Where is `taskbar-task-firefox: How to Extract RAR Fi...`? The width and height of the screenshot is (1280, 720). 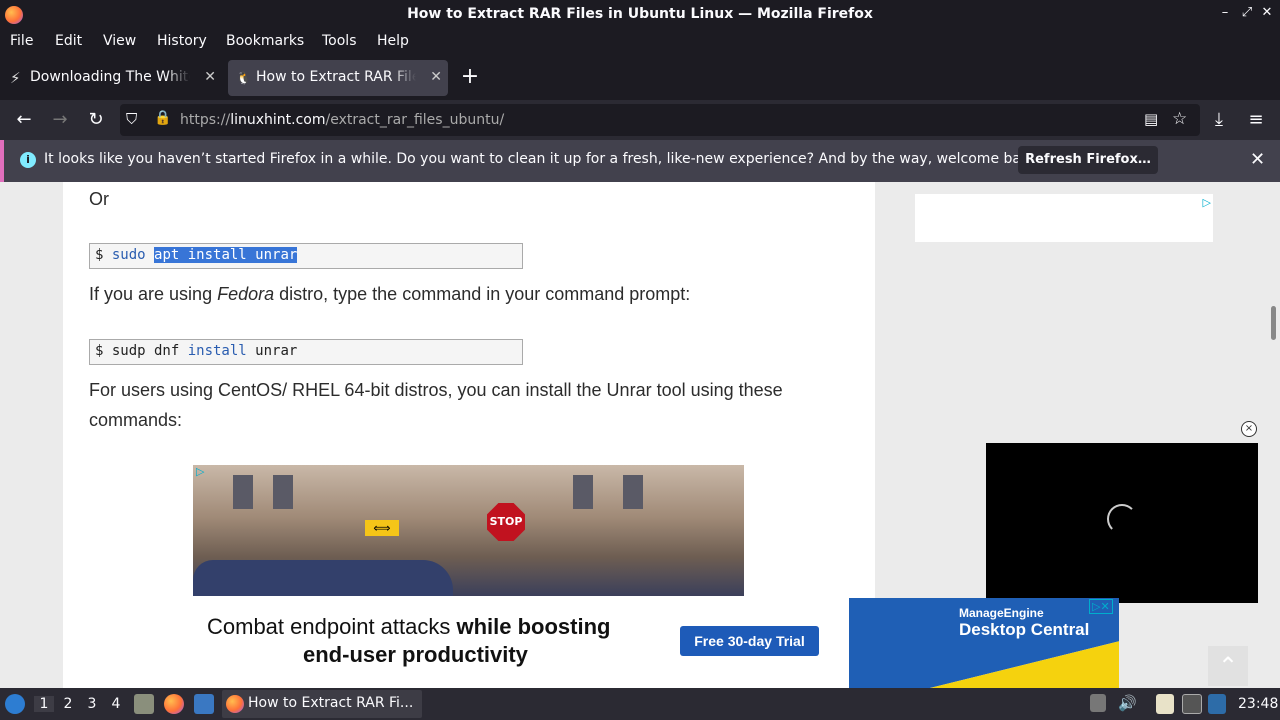 taskbar-task-firefox: How to Extract RAR Fi... is located at coordinates (322, 704).